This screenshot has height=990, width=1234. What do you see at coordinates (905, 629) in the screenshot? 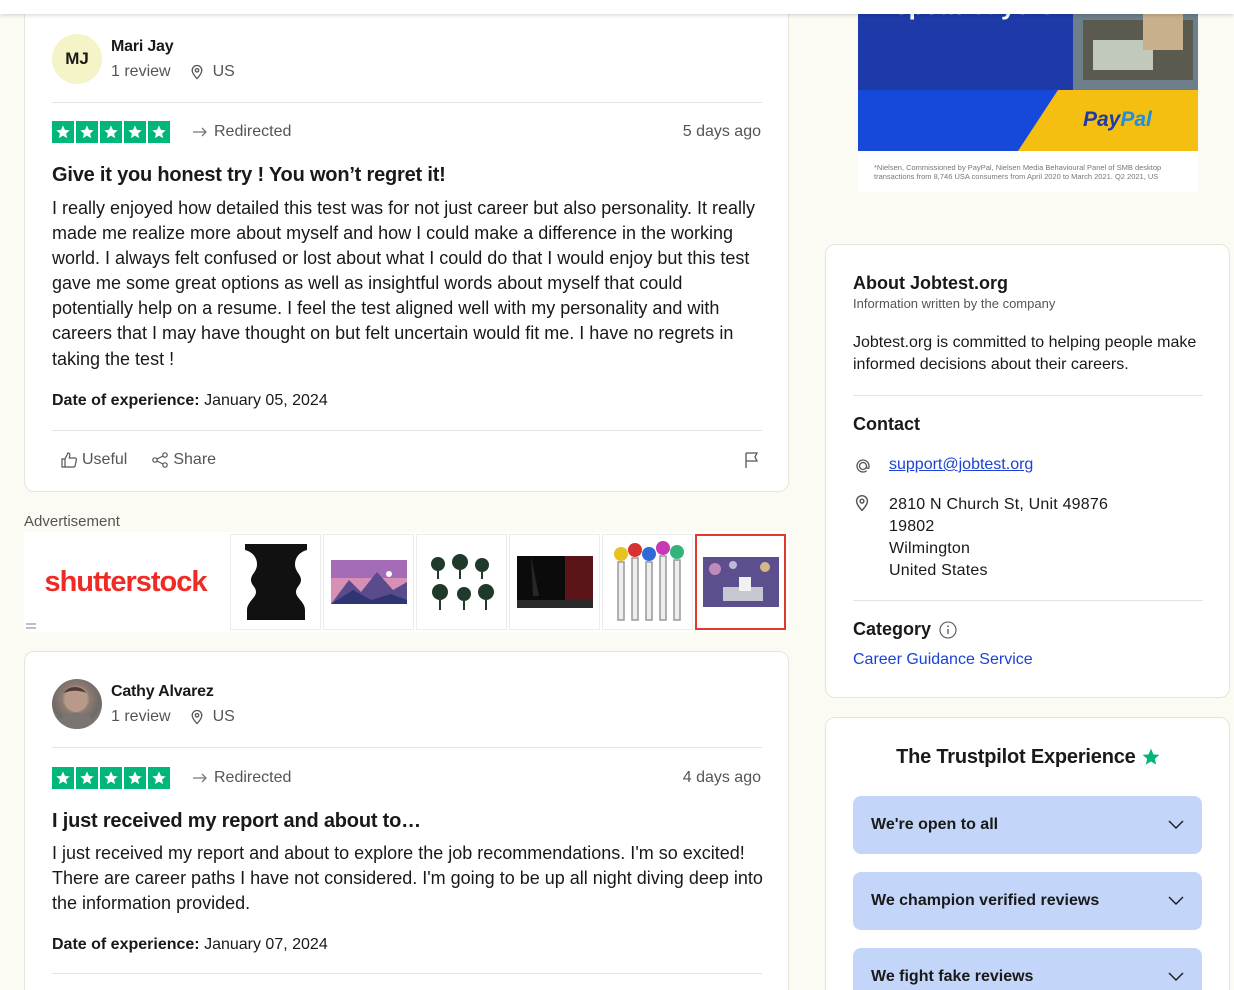
I see `category-heading: Category` at bounding box center [905, 629].